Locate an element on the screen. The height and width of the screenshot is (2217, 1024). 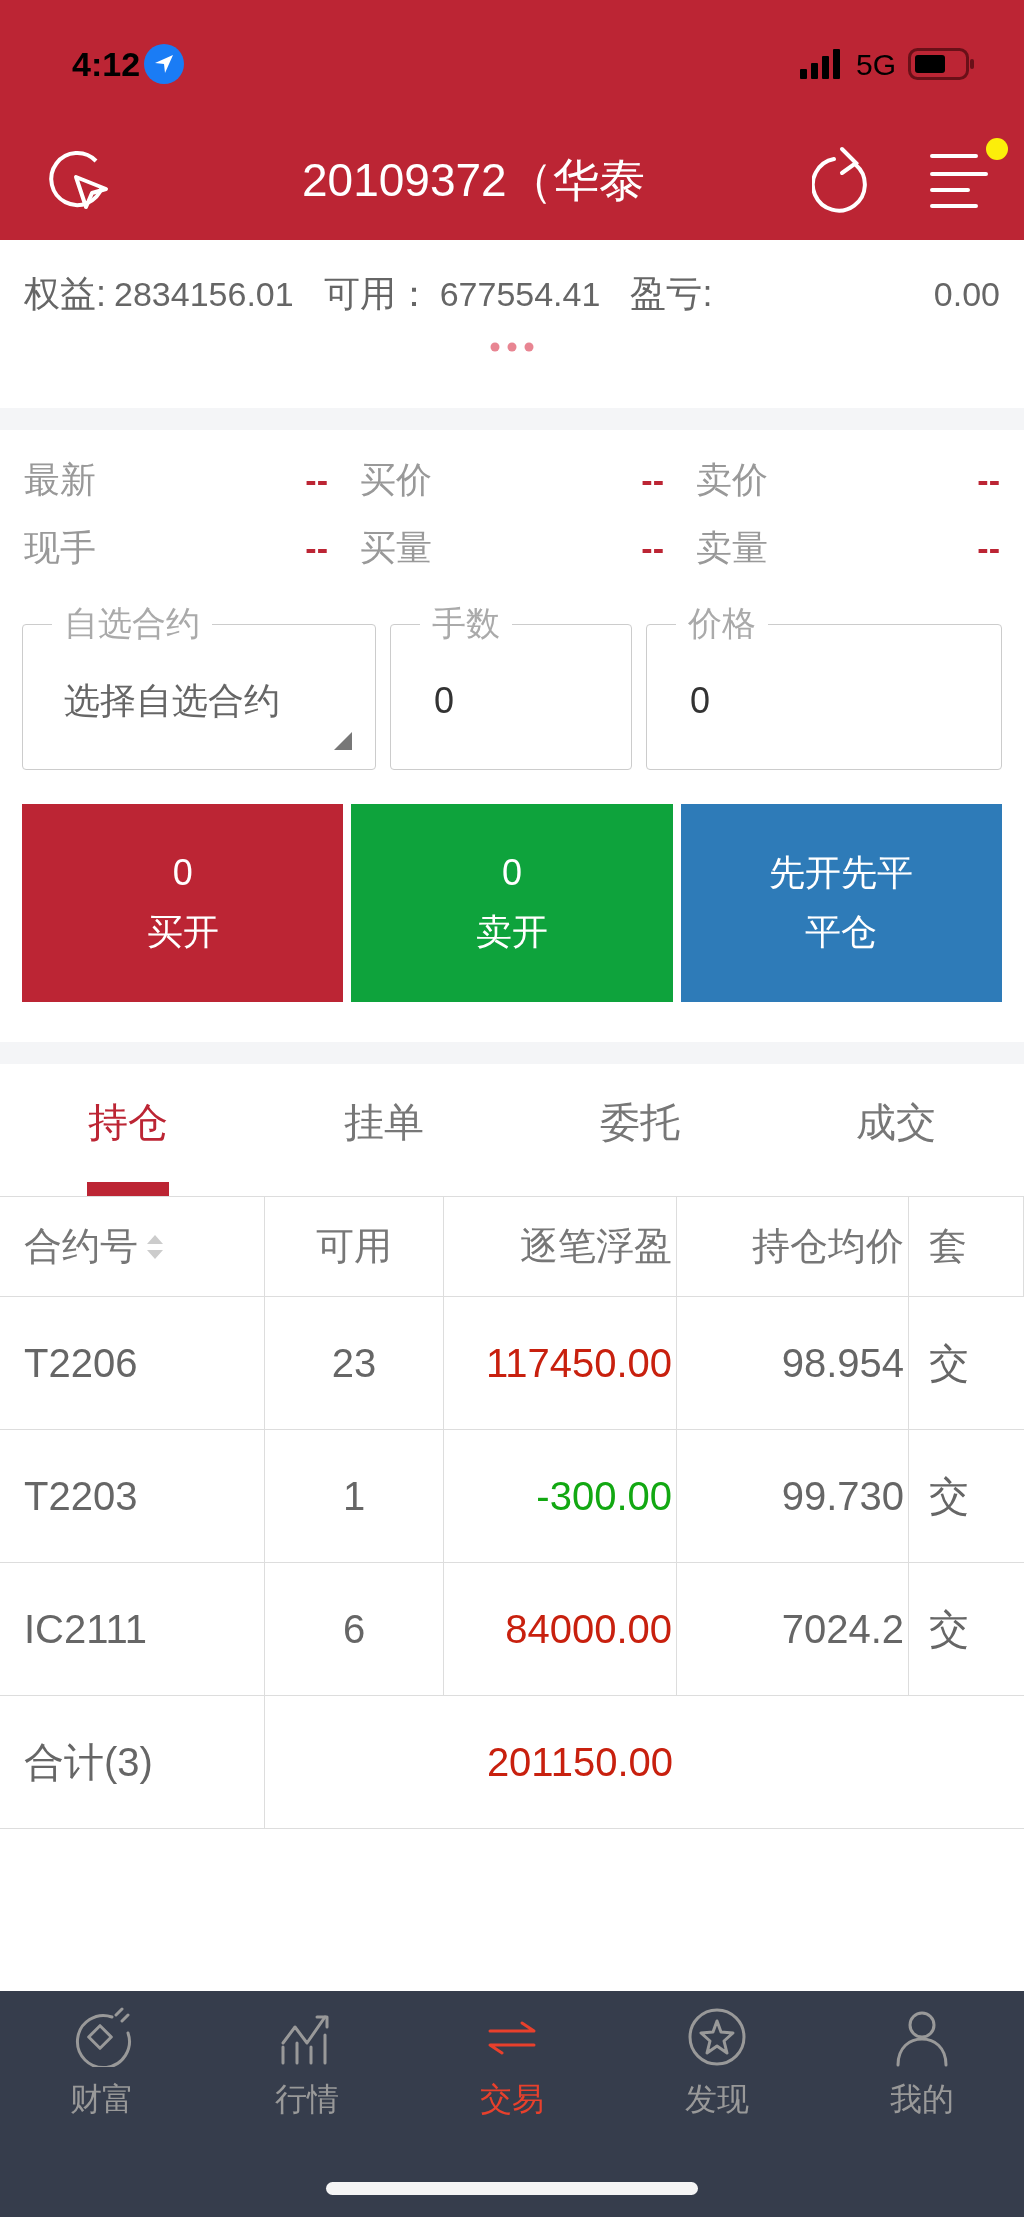
table-cell-text: -300.00 is located at coordinates (604, 1496).